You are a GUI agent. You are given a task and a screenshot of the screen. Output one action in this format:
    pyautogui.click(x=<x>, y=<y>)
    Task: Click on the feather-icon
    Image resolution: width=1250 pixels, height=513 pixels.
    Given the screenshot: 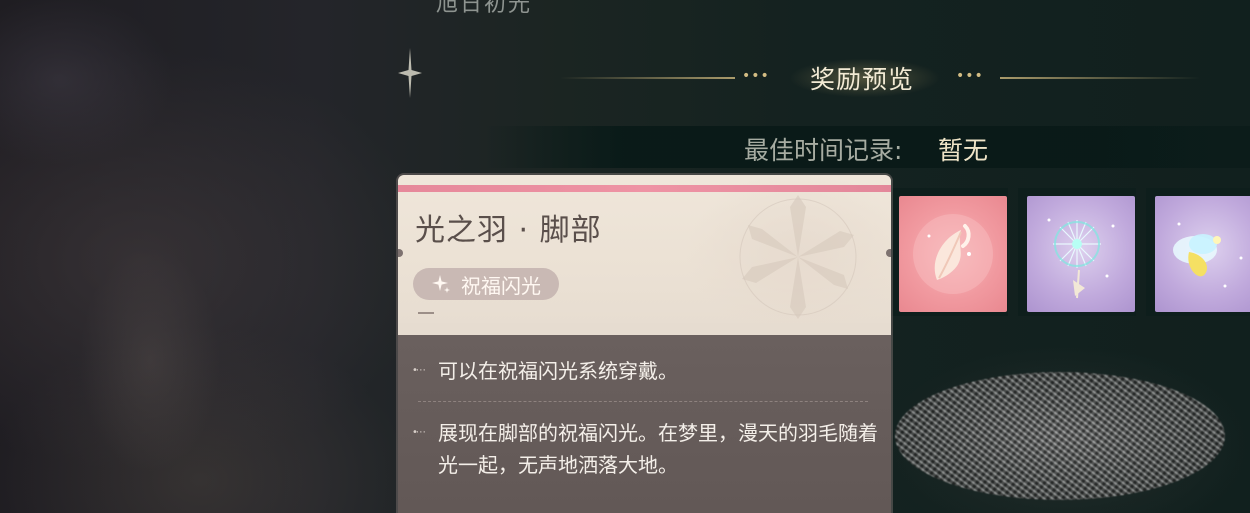 What is the action you would take?
    pyautogui.click(x=953, y=254)
    